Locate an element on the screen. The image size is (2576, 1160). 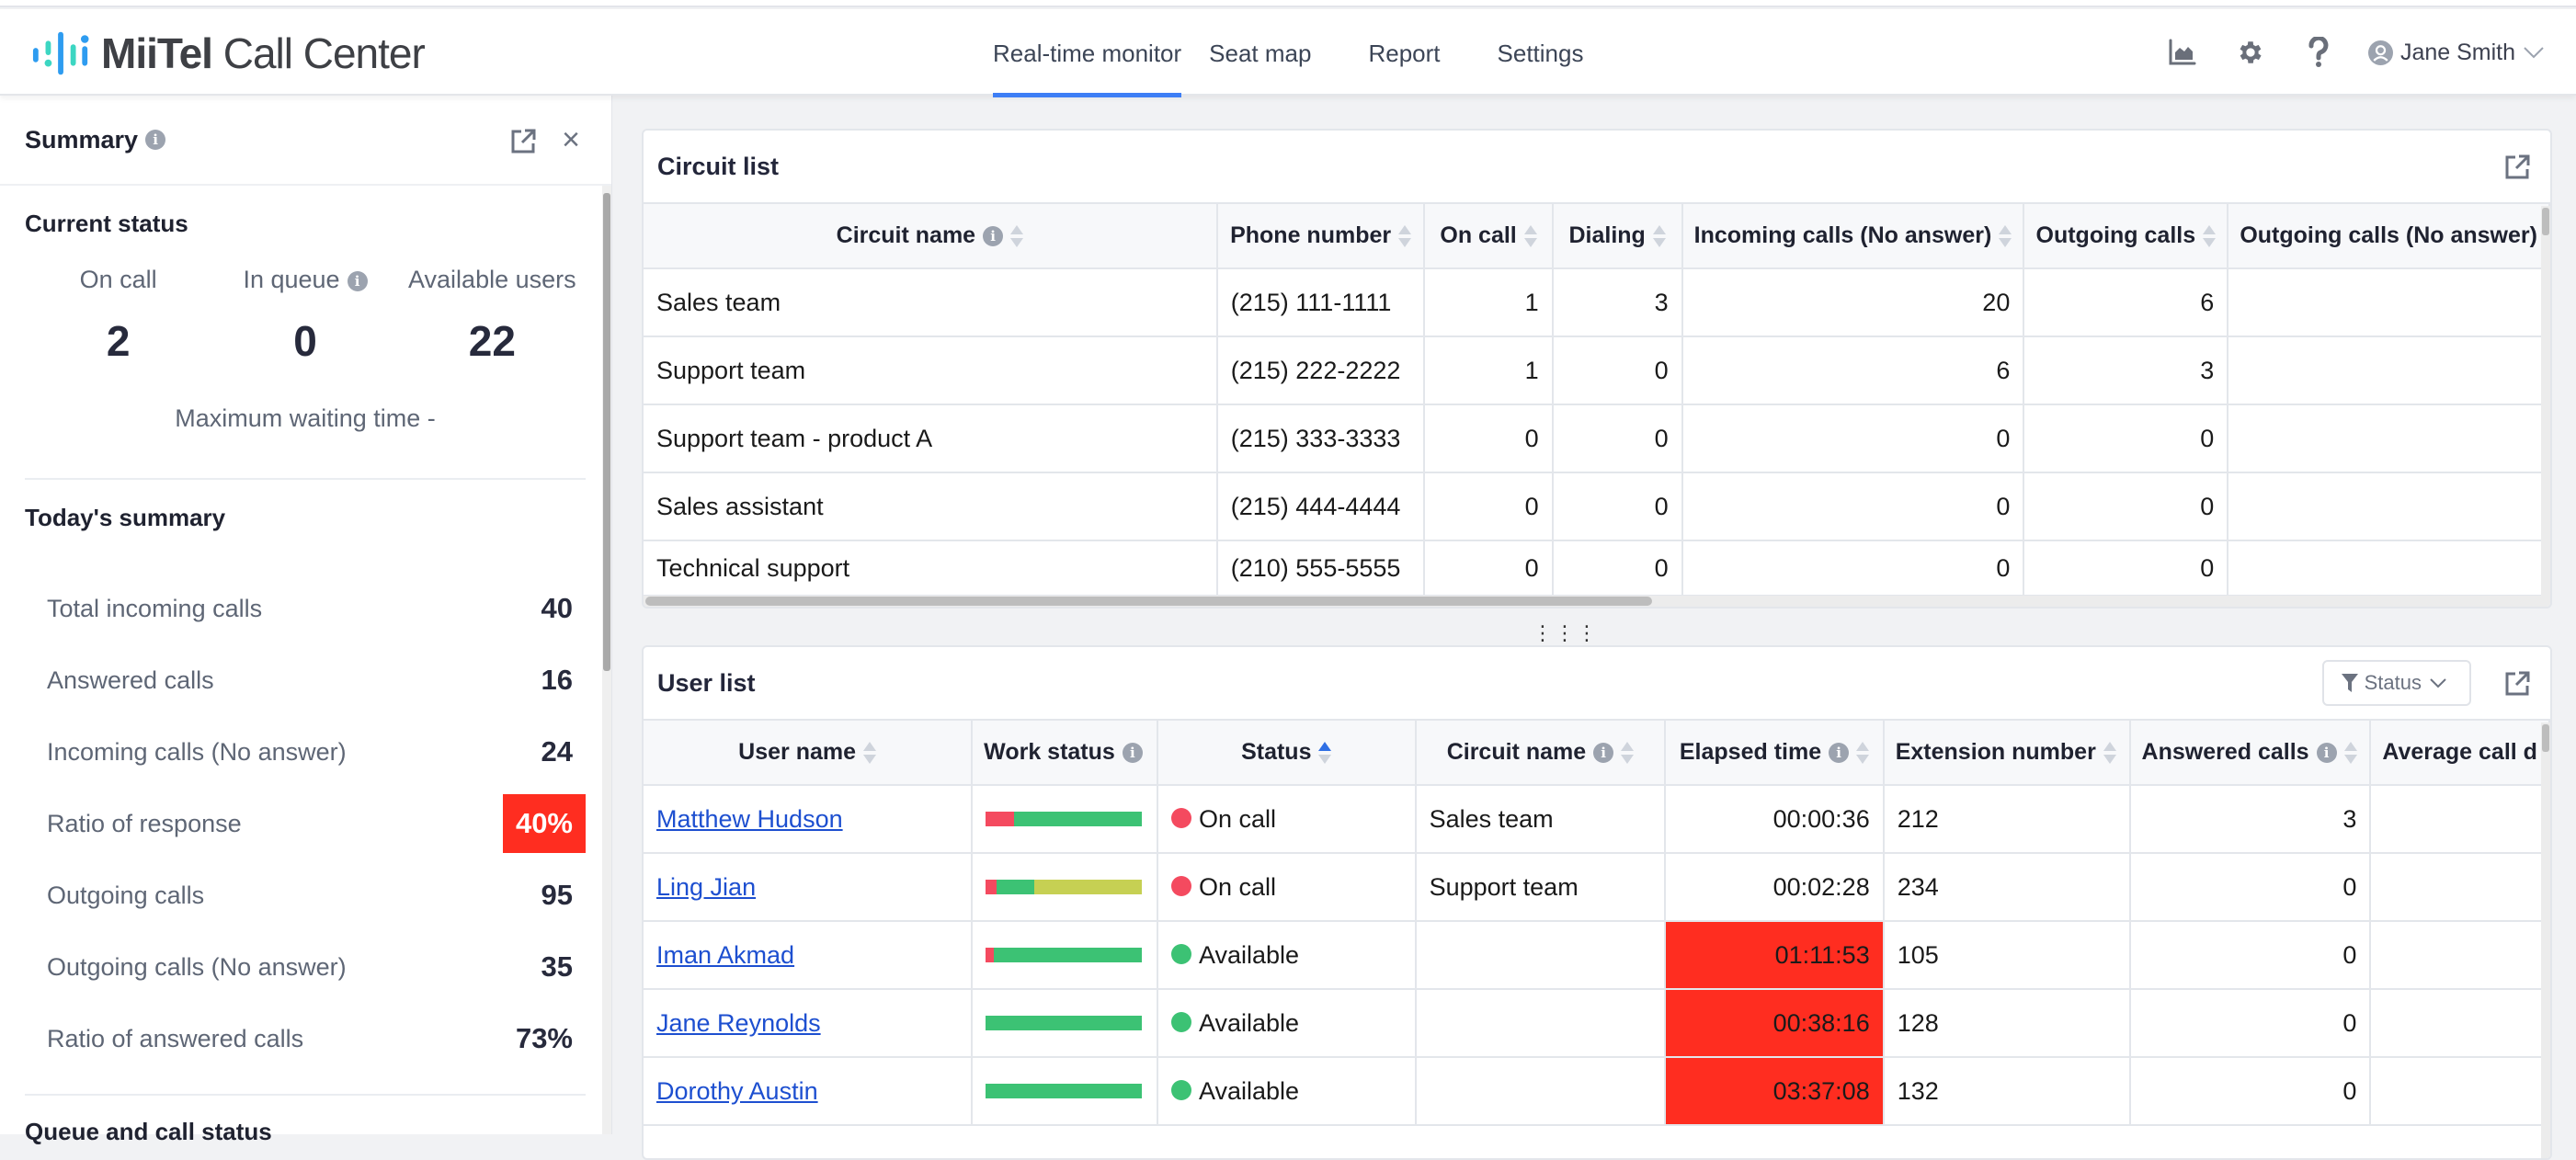
user-link: Jane Reynolds is located at coordinates (738, 1023).